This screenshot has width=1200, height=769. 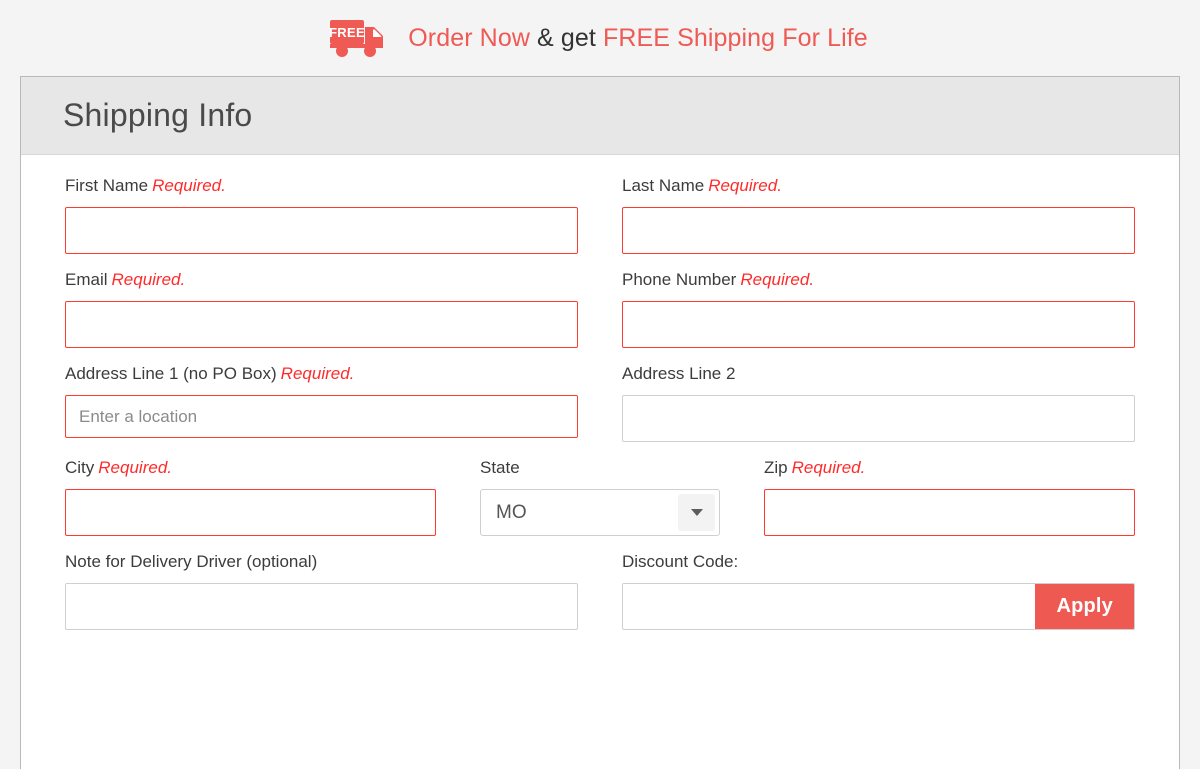 I want to click on promo-middle-text: & get, so click(x=566, y=37).